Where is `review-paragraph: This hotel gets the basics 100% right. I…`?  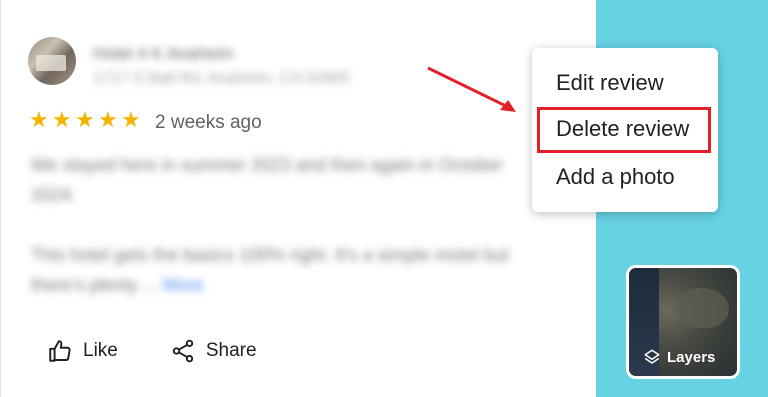 review-paragraph: This hotel gets the basics 100% right. I… is located at coordinates (270, 270).